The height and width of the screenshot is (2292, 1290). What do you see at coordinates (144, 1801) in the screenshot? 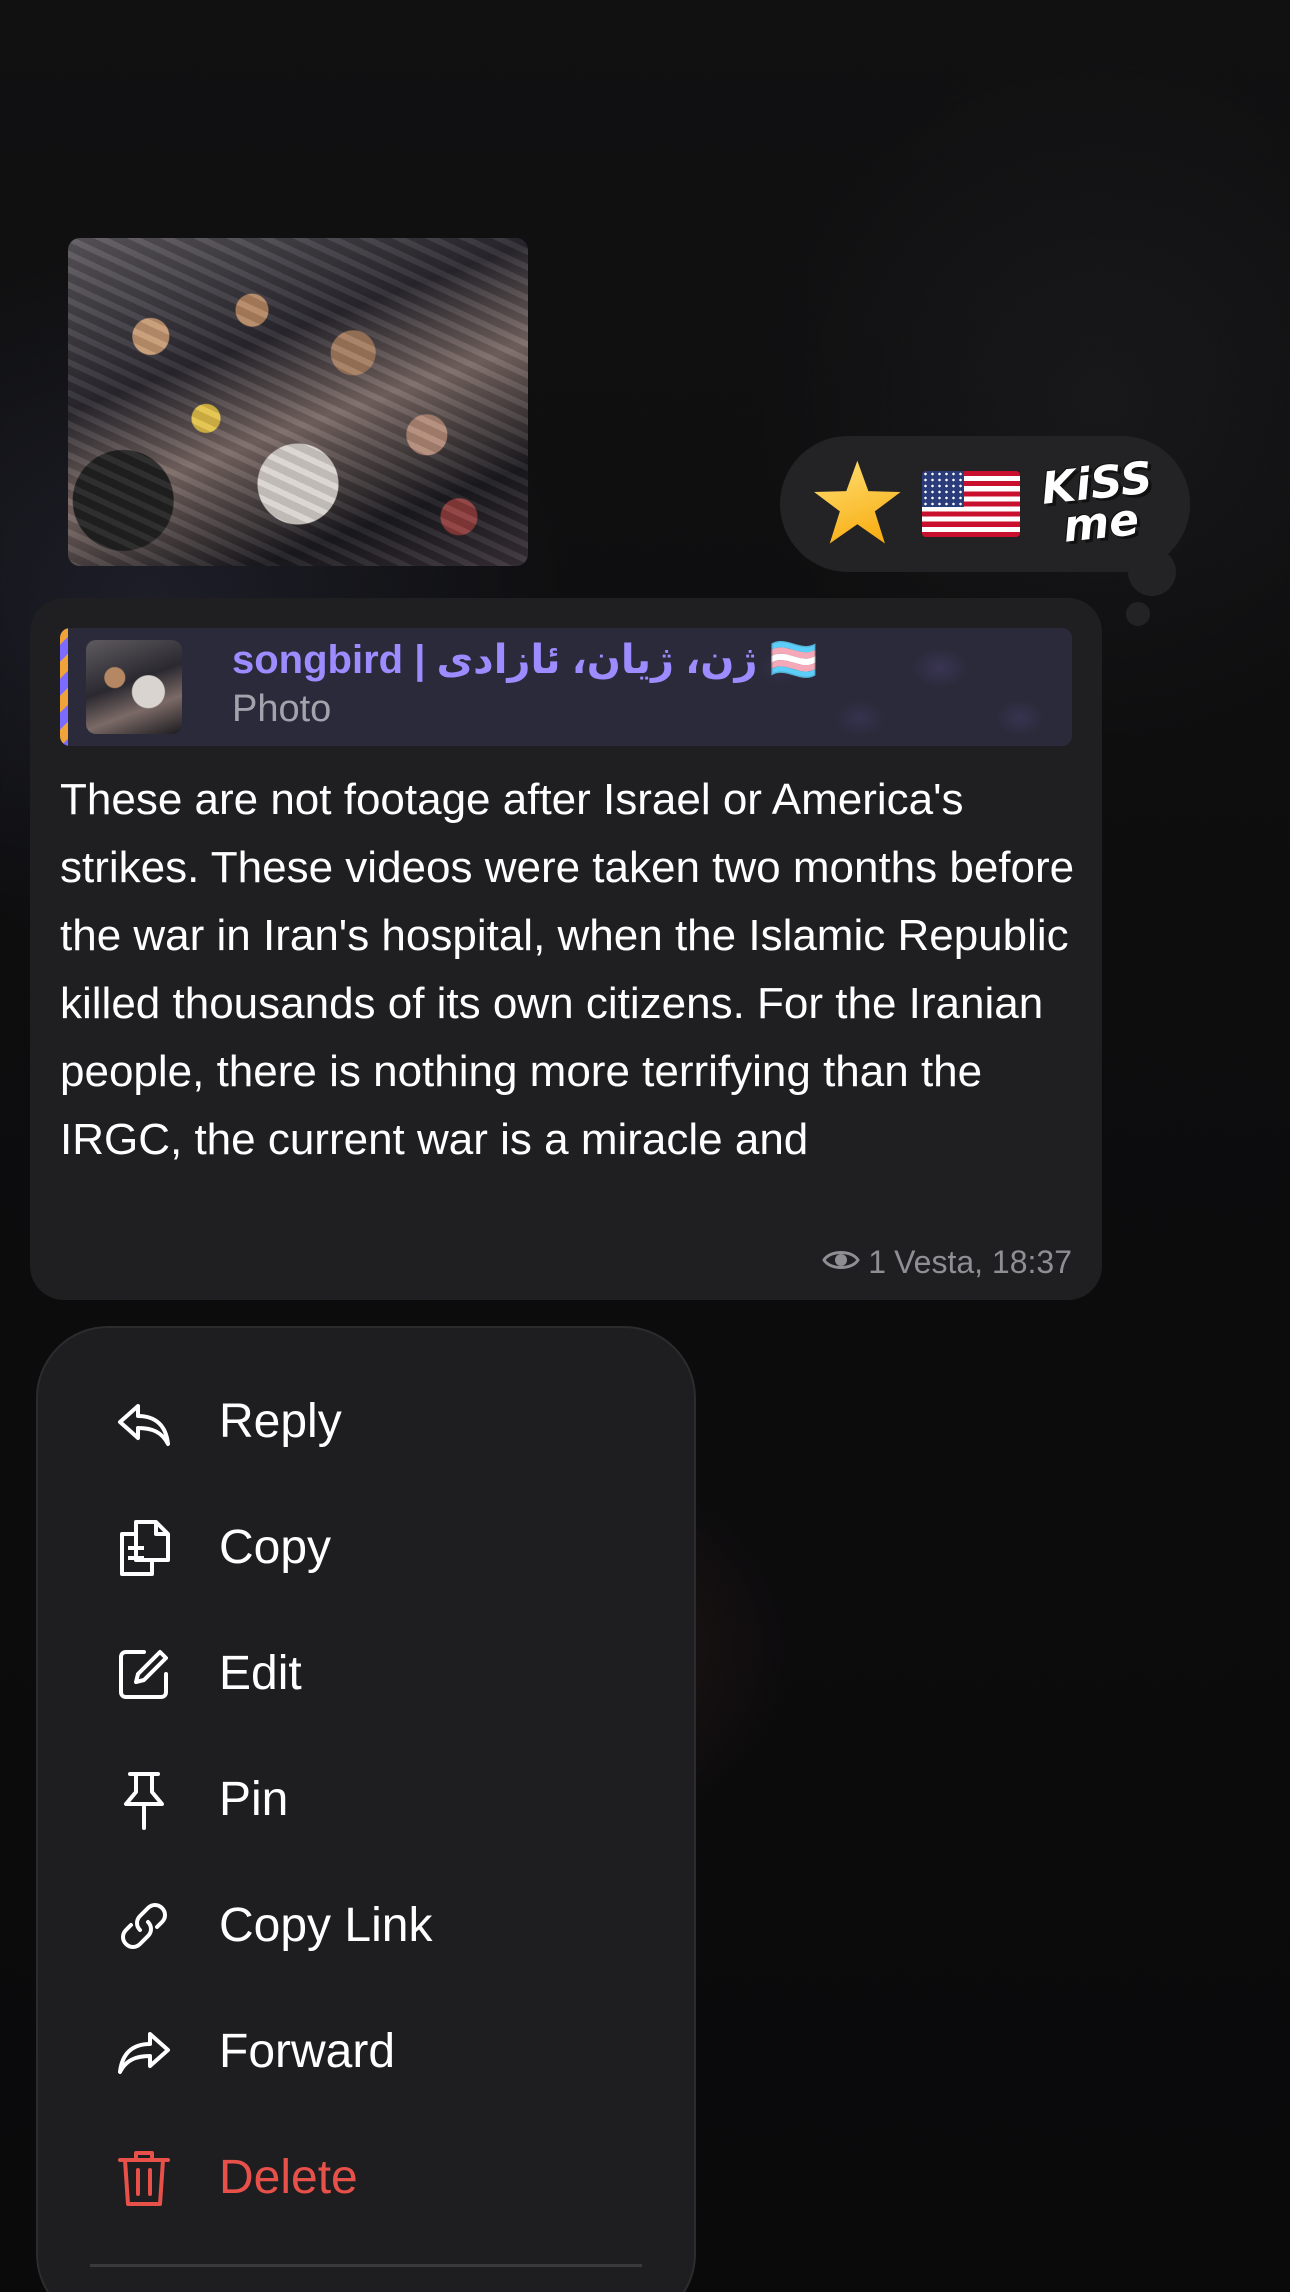
I see `pin-icon` at bounding box center [144, 1801].